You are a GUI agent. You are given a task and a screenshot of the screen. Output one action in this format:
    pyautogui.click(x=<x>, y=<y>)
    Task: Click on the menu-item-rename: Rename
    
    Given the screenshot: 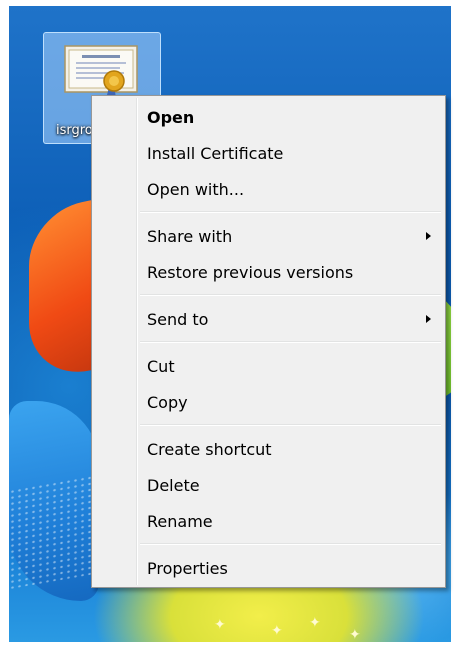 What is the action you would take?
    pyautogui.click(x=268, y=521)
    